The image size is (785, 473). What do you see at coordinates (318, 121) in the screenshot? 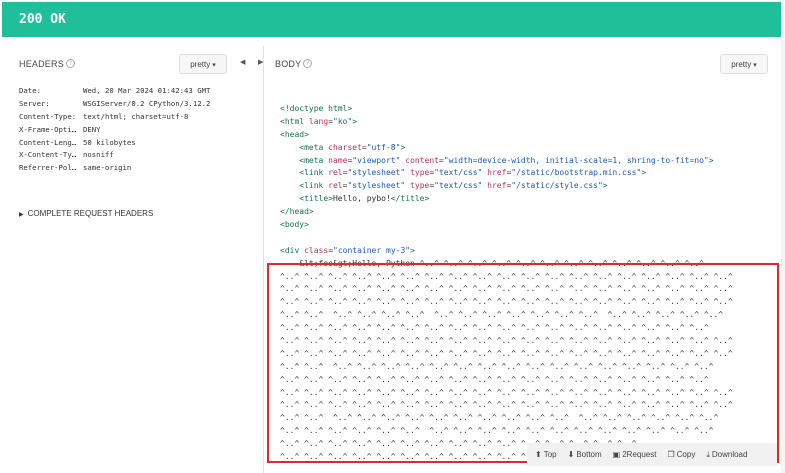
I see `code-token: lang` at bounding box center [318, 121].